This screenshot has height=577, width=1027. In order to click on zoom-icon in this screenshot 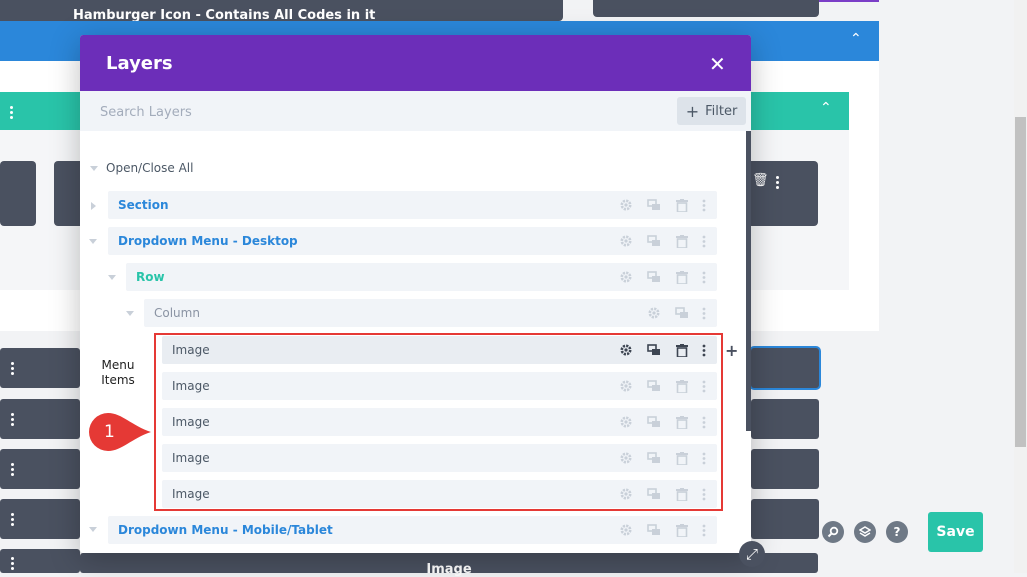, I will do `click(833, 532)`.